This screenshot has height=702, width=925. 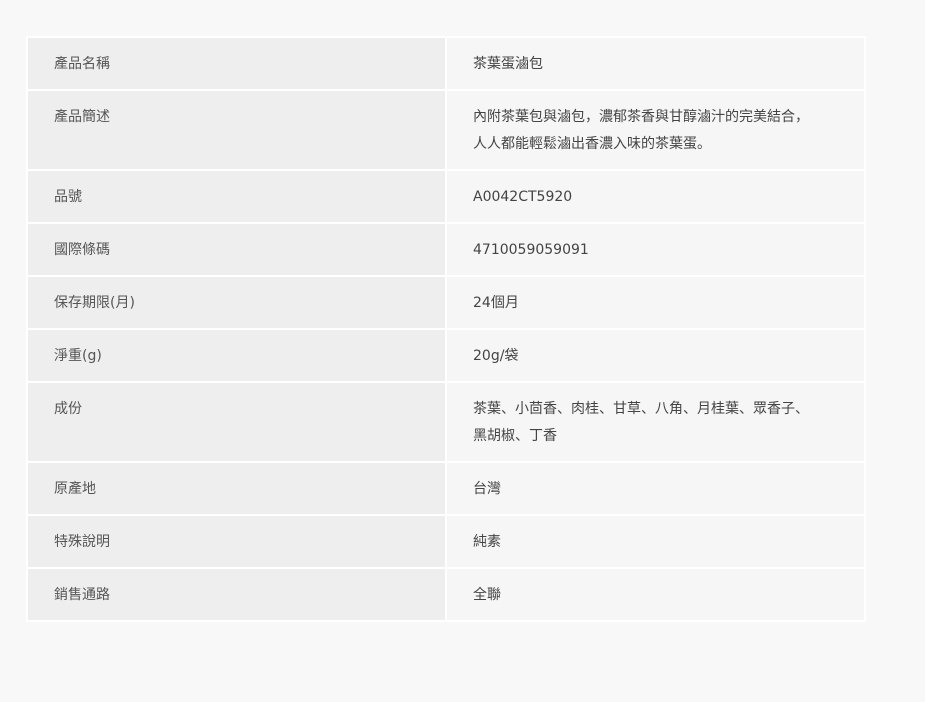 I want to click on row-label: 品號, so click(x=236, y=196).